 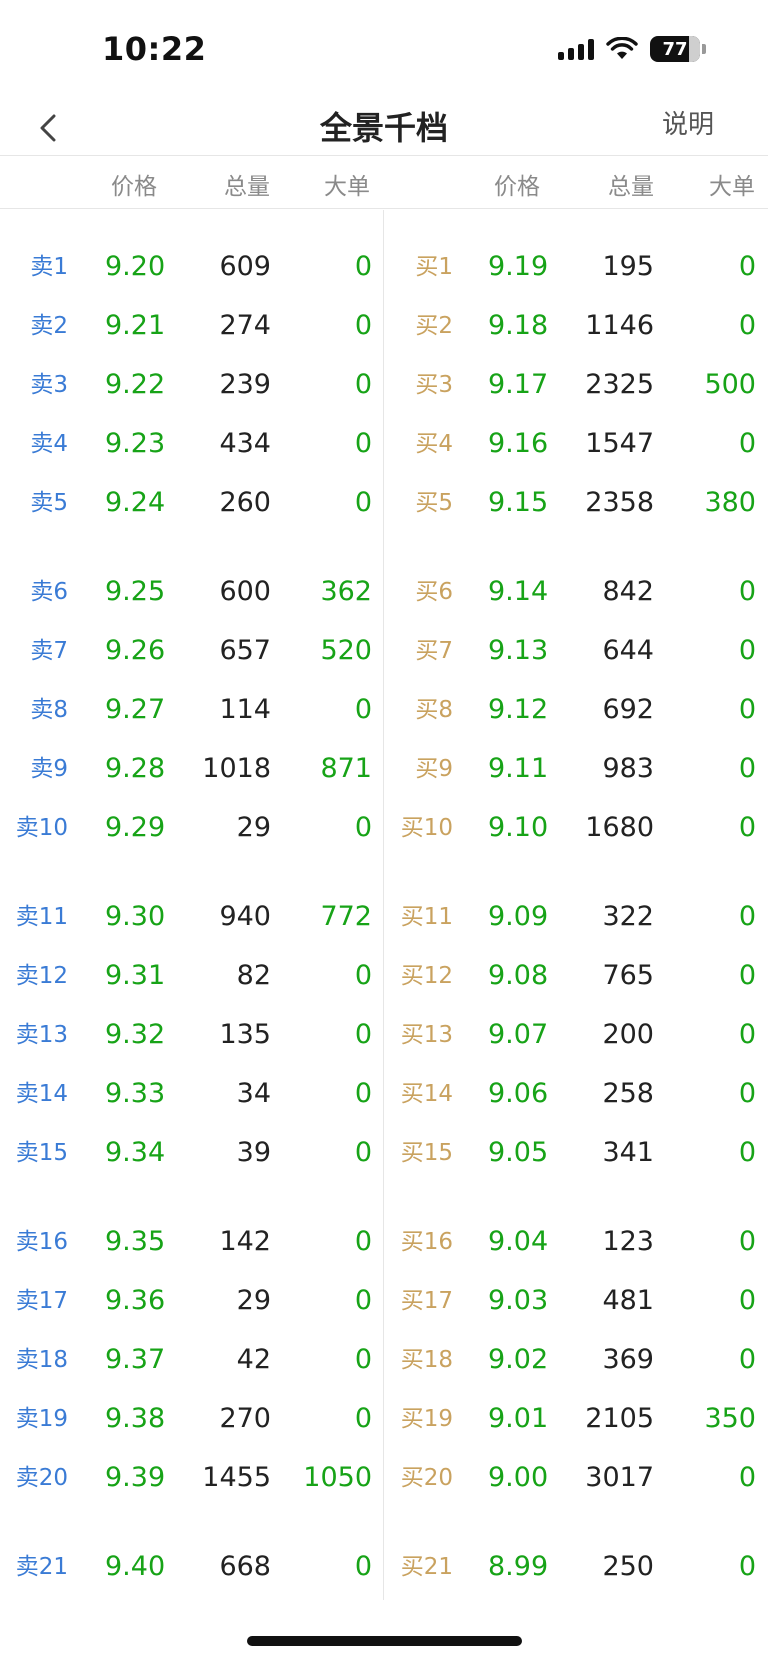 What do you see at coordinates (426, 1301) in the screenshot?
I see `buy-label: 买17` at bounding box center [426, 1301].